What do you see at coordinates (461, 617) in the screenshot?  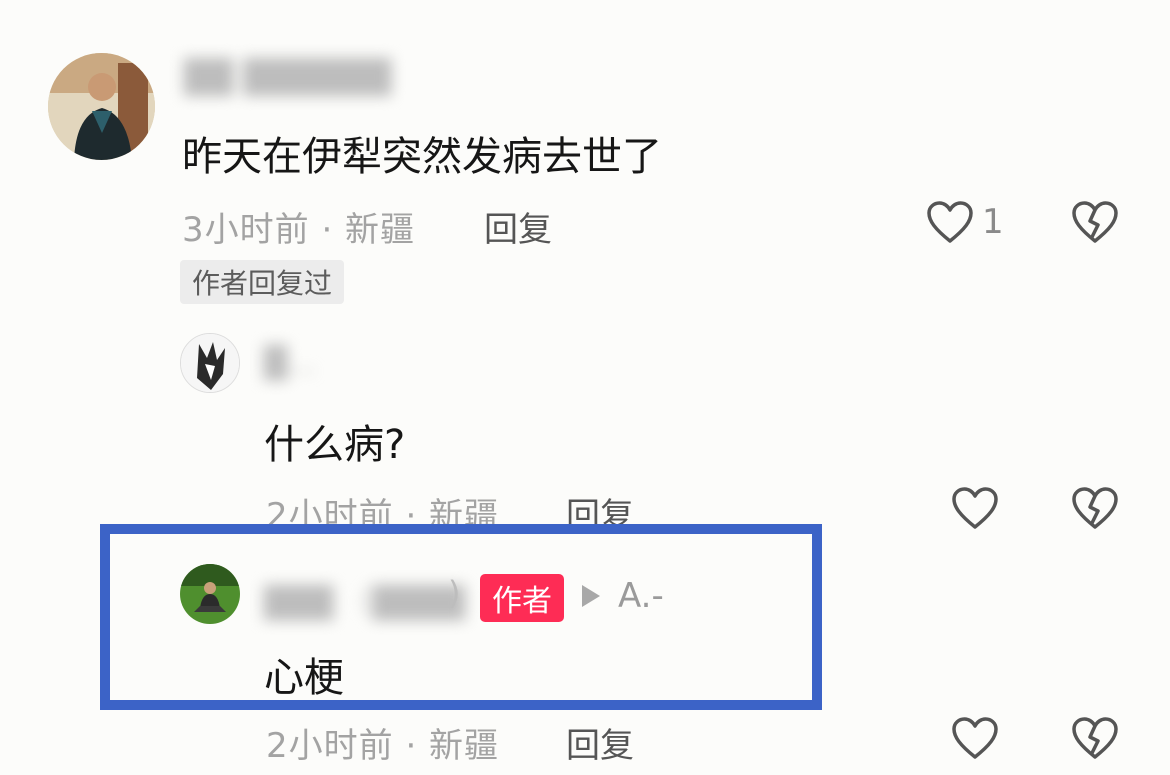 I see `highlight-annotation-box` at bounding box center [461, 617].